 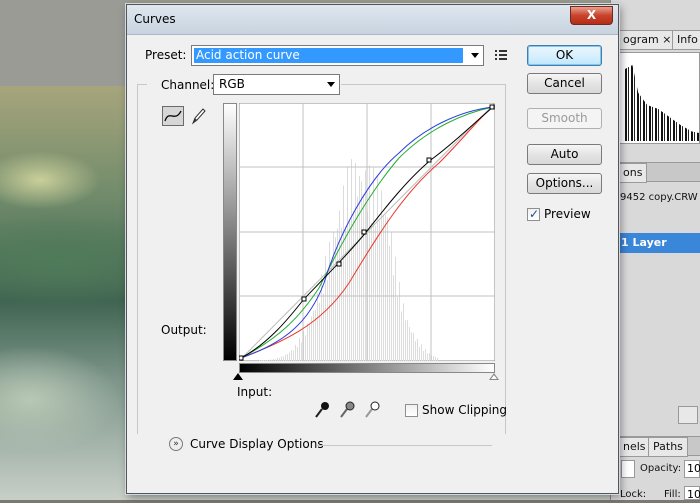 I want to click on ok-button: OK, so click(x=564, y=55).